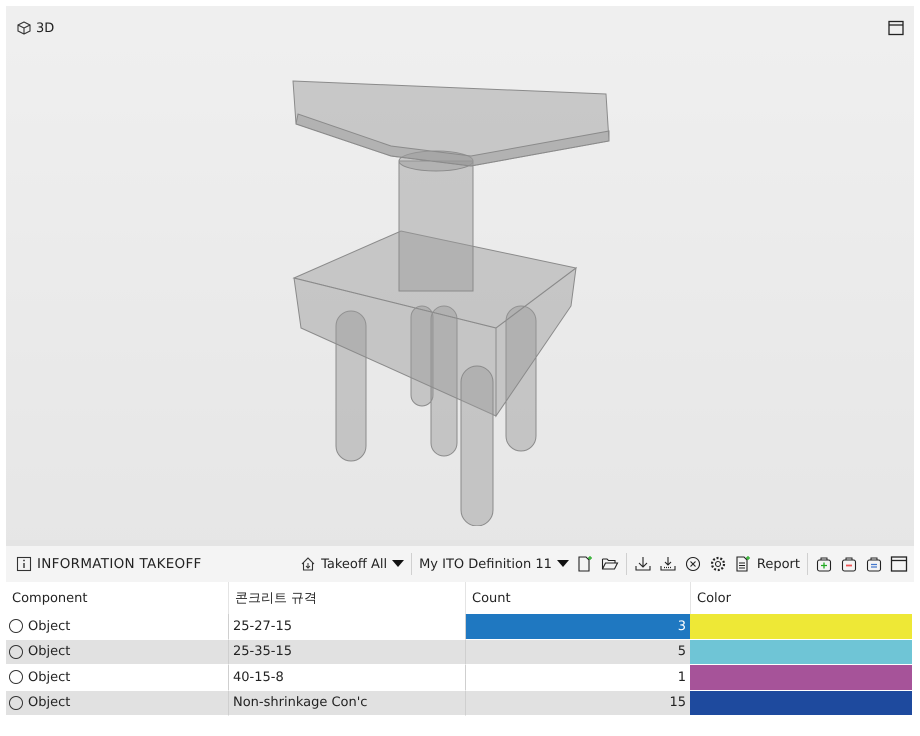 This screenshot has width=920, height=736. I want to click on view-title: 3D, so click(45, 28).